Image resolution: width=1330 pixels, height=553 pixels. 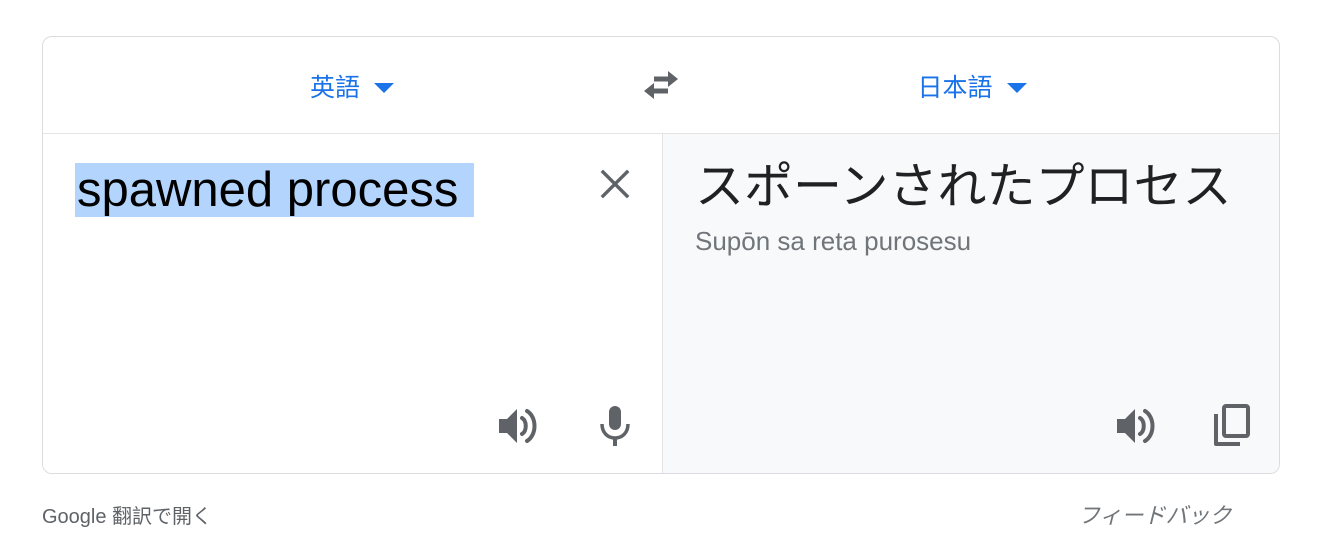 I want to click on microphone-button, so click(x=615, y=426).